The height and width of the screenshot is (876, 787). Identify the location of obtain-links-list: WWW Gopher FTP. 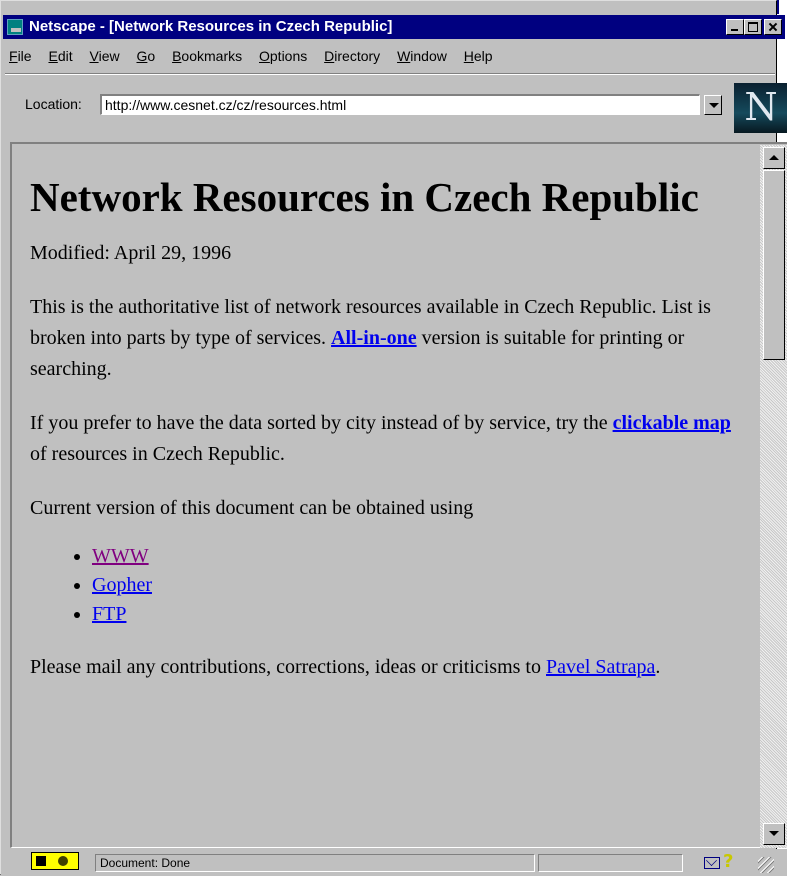
(390, 585).